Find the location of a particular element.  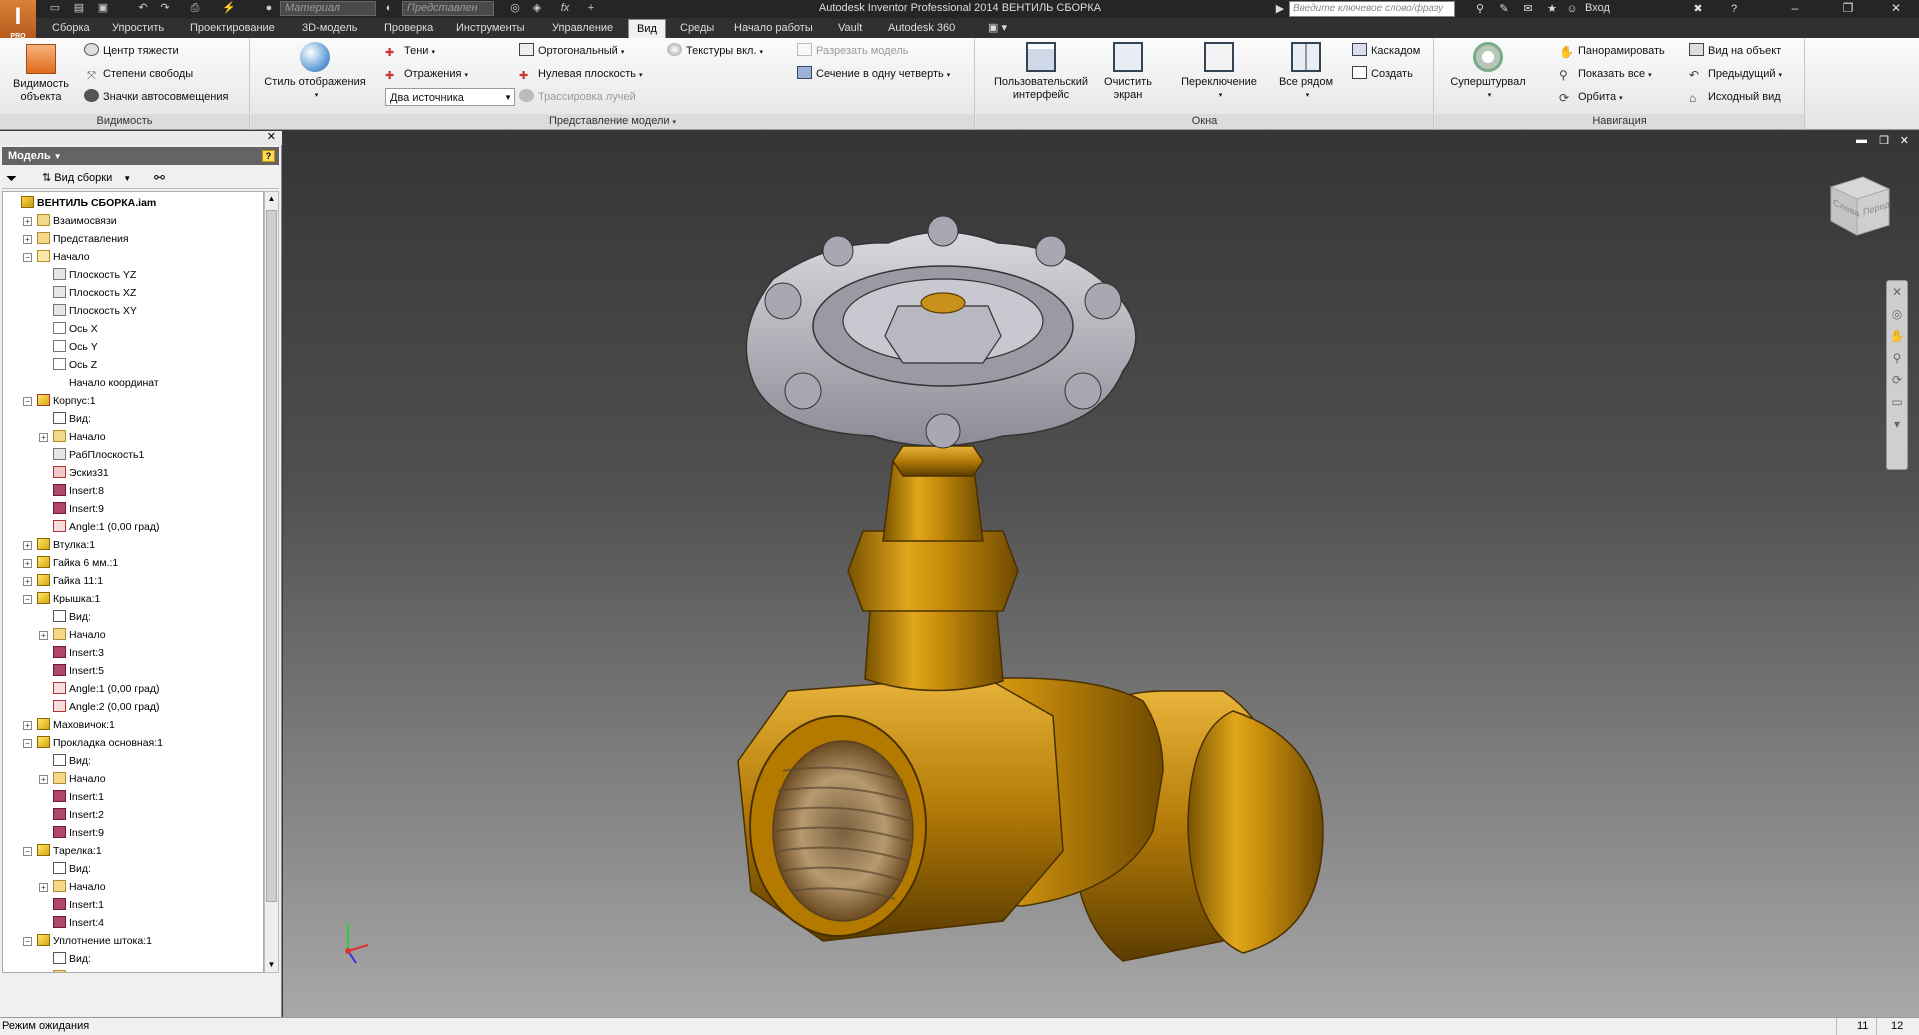

tree-node: Ось X is located at coordinates (75, 329).